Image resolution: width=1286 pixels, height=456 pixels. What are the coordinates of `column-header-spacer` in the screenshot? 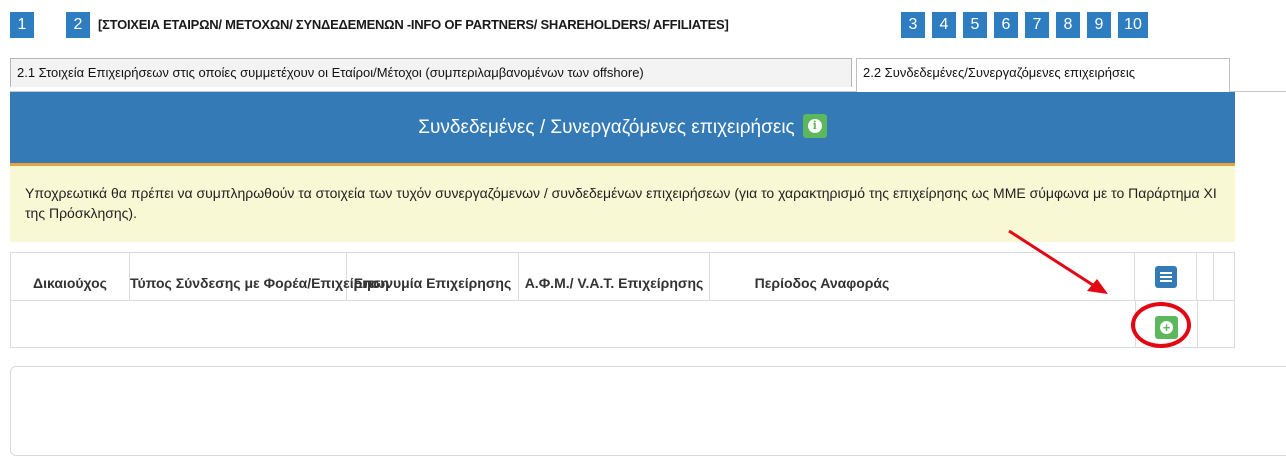 It's located at (1205, 276).